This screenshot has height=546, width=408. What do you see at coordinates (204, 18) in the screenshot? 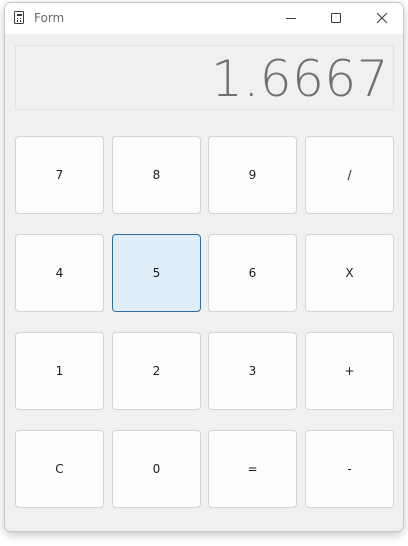
I see `title-bar: Form` at bounding box center [204, 18].